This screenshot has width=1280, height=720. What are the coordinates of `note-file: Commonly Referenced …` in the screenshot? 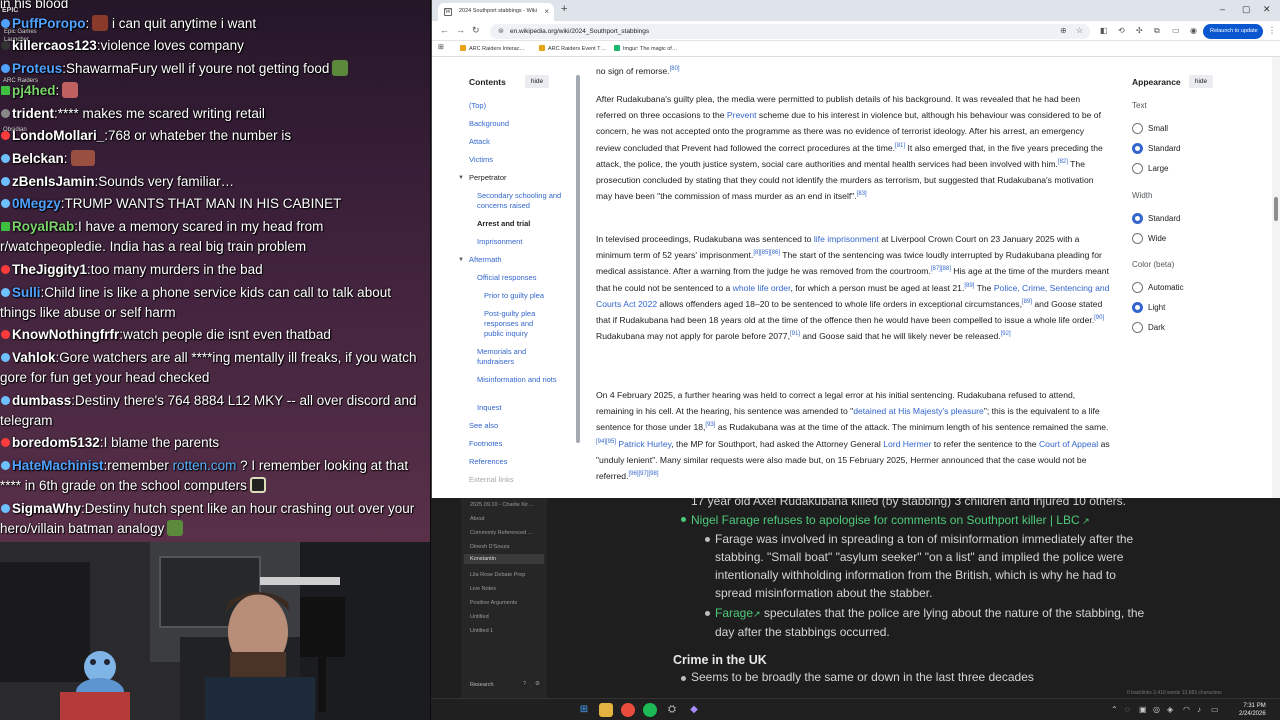 It's located at (501, 533).